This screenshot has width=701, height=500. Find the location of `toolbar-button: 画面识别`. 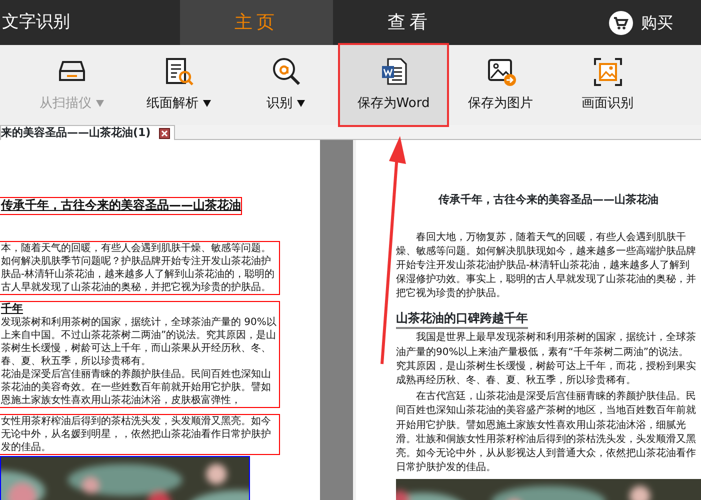

toolbar-button: 画面识别 is located at coordinates (607, 85).